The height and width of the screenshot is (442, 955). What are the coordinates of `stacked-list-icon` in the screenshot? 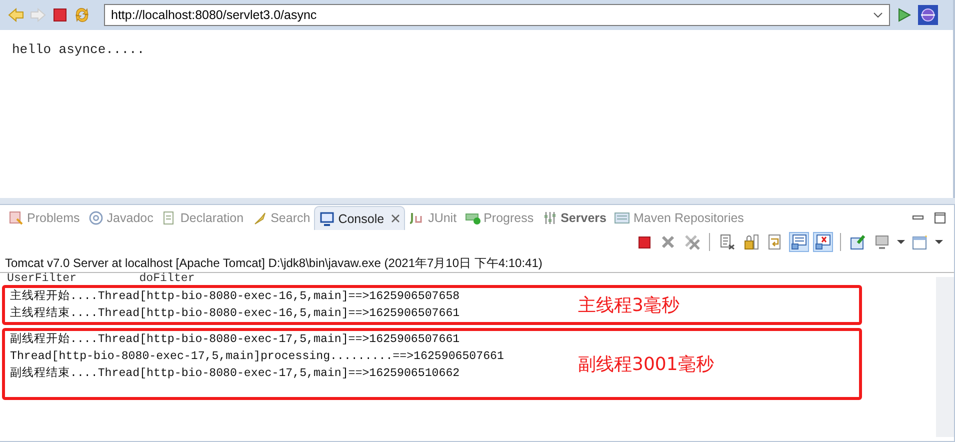 It's located at (622, 218).